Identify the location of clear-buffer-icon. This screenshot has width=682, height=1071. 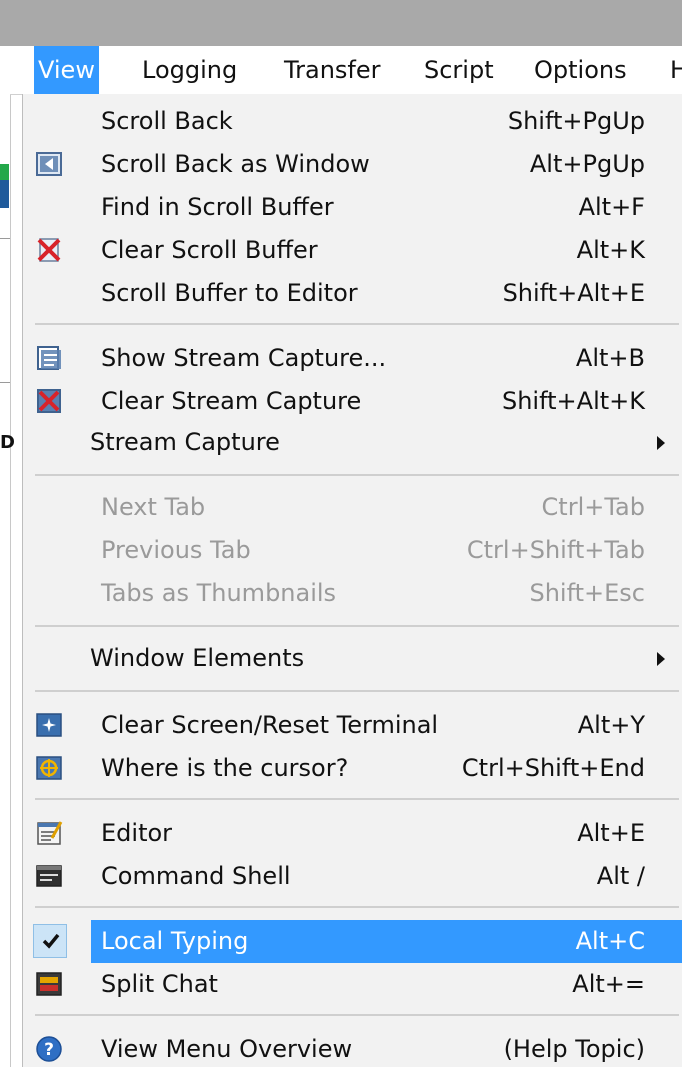
(49, 250).